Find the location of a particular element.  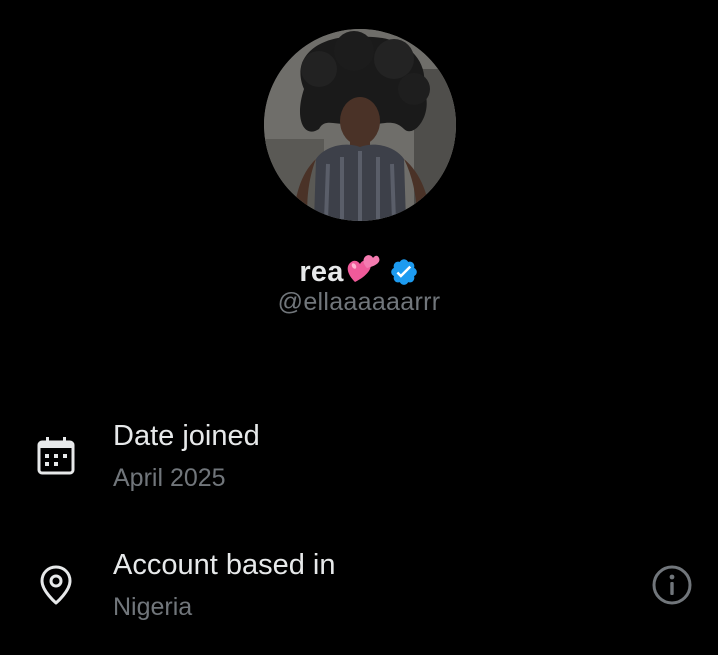

date-joined-row: Date joined April 2025 is located at coordinates (359, 462).